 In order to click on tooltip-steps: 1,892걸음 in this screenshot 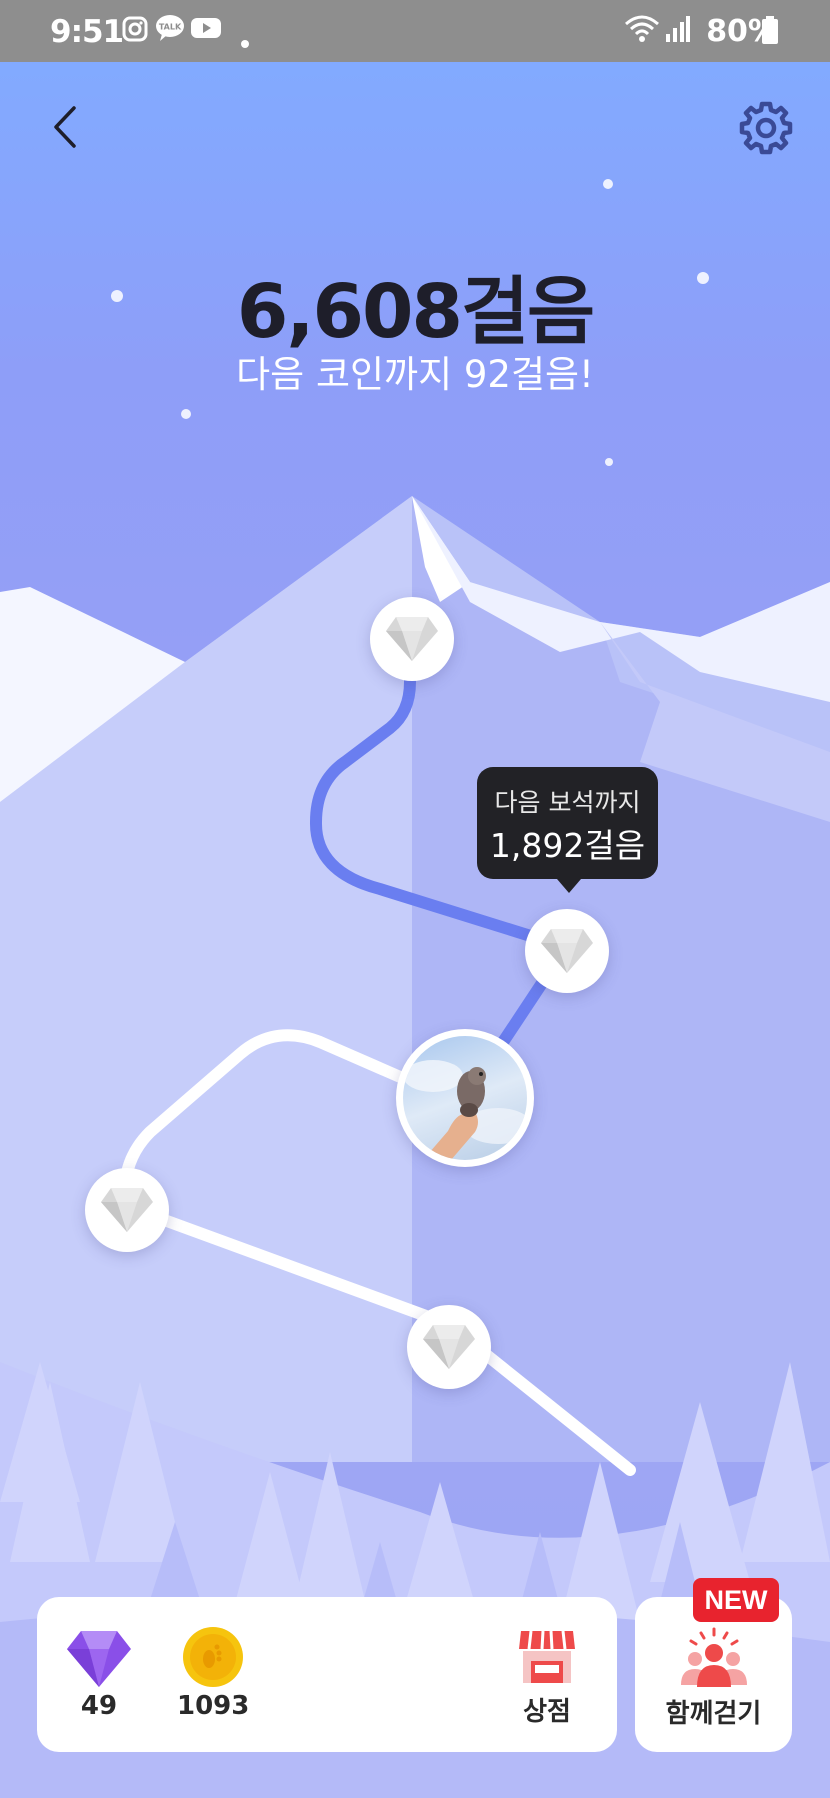, I will do `click(567, 845)`.